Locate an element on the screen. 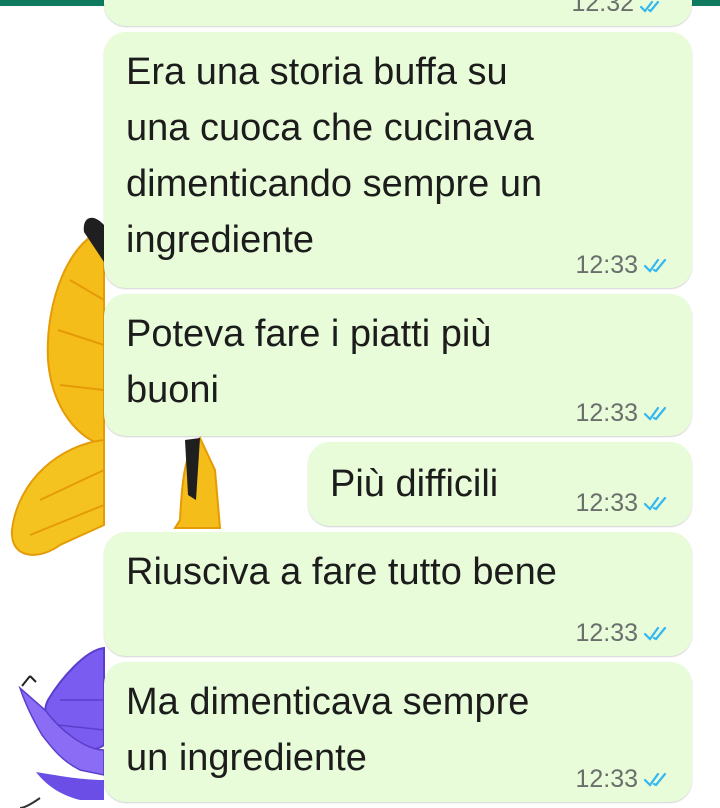 This screenshot has width=720, height=808. butterfly-purple-icon is located at coordinates (61, 727).